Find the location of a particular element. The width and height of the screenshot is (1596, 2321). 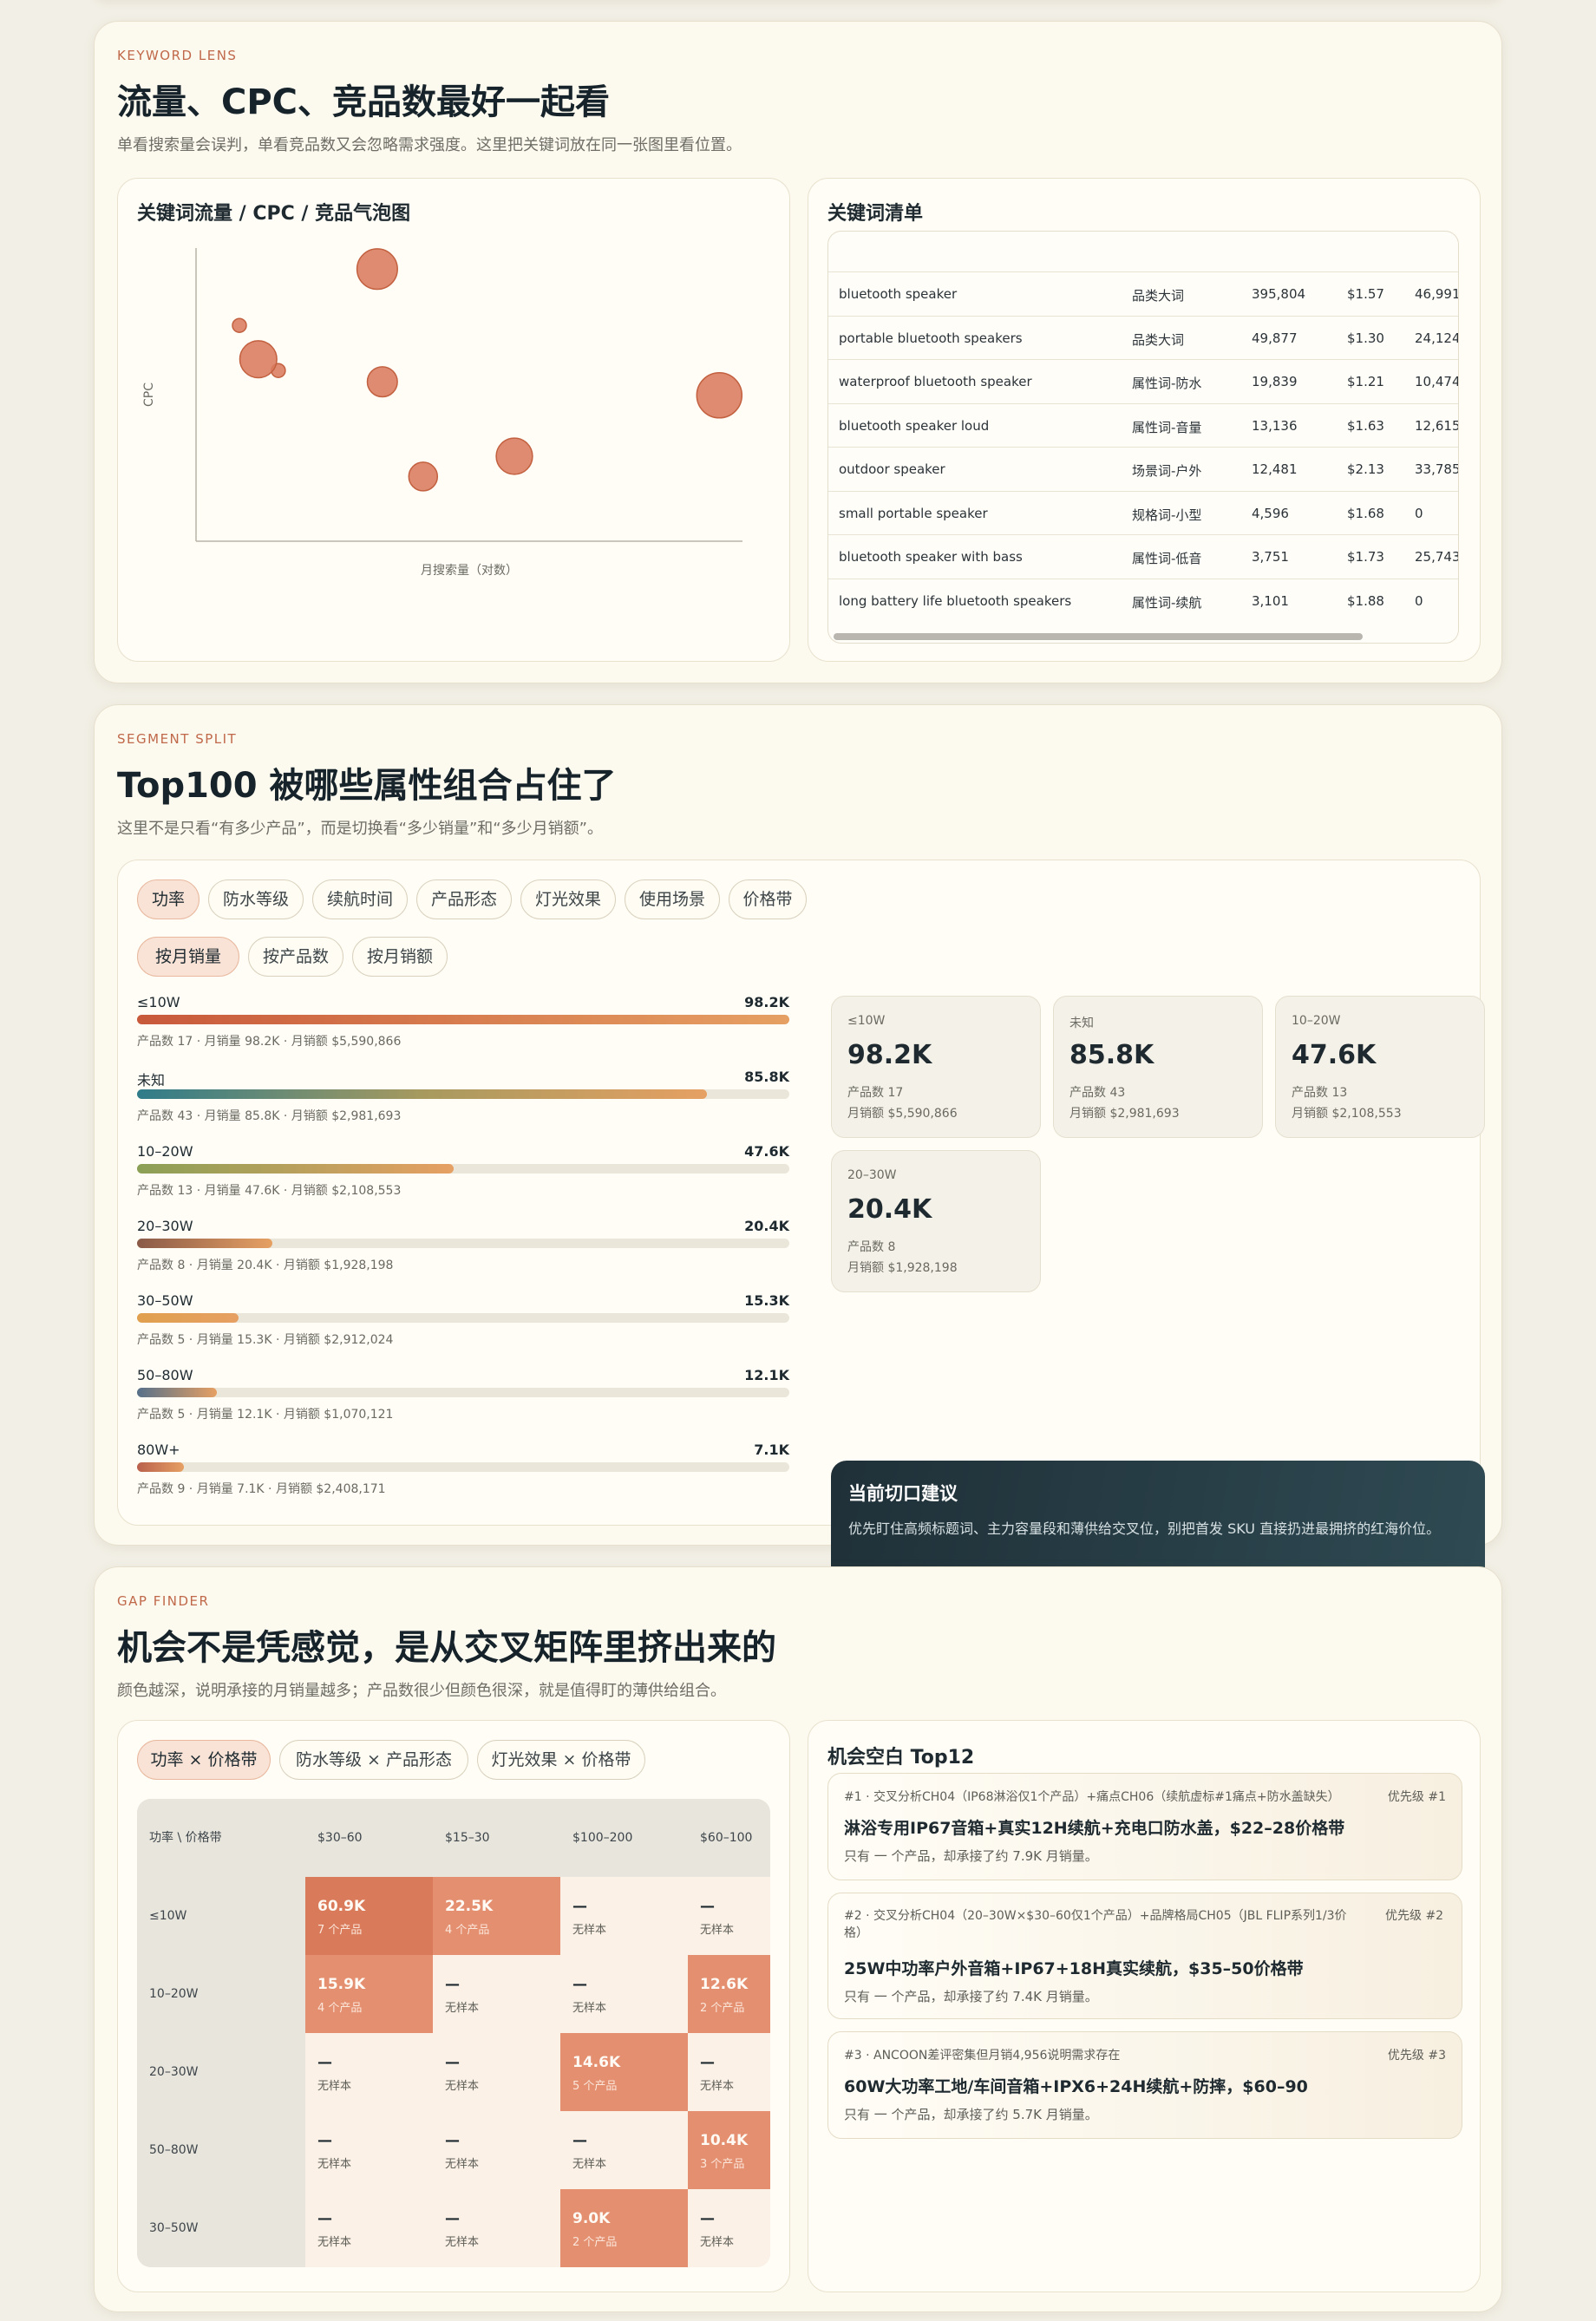

bar-label: 30–50W is located at coordinates (165, 1300).